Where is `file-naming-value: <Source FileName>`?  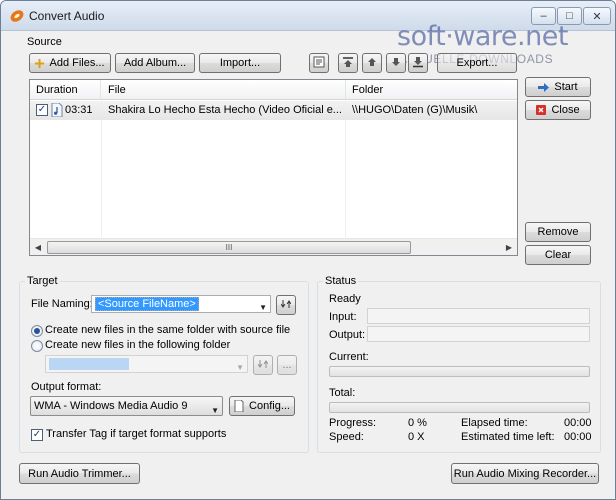
file-naming-value: <Source FileName> is located at coordinates (147, 304).